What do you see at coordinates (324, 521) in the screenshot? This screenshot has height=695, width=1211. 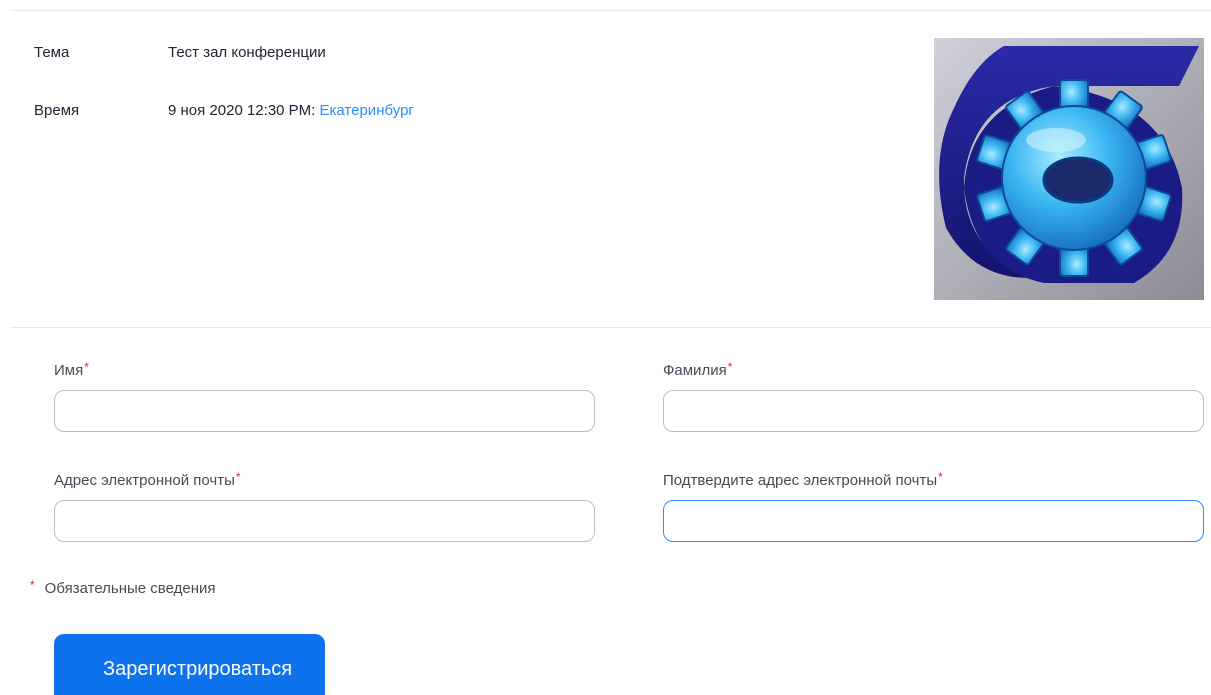 I see `email-input` at bounding box center [324, 521].